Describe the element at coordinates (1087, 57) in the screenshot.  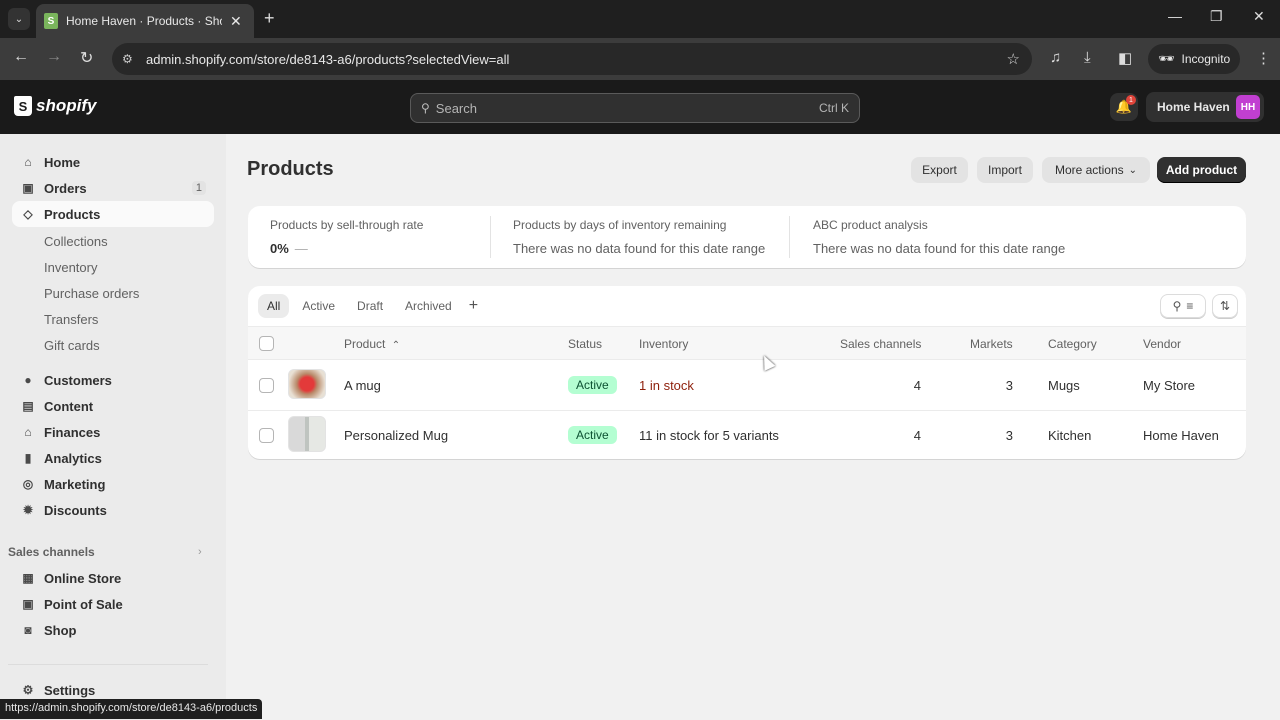
I see `download-icon: ⤓` at that location.